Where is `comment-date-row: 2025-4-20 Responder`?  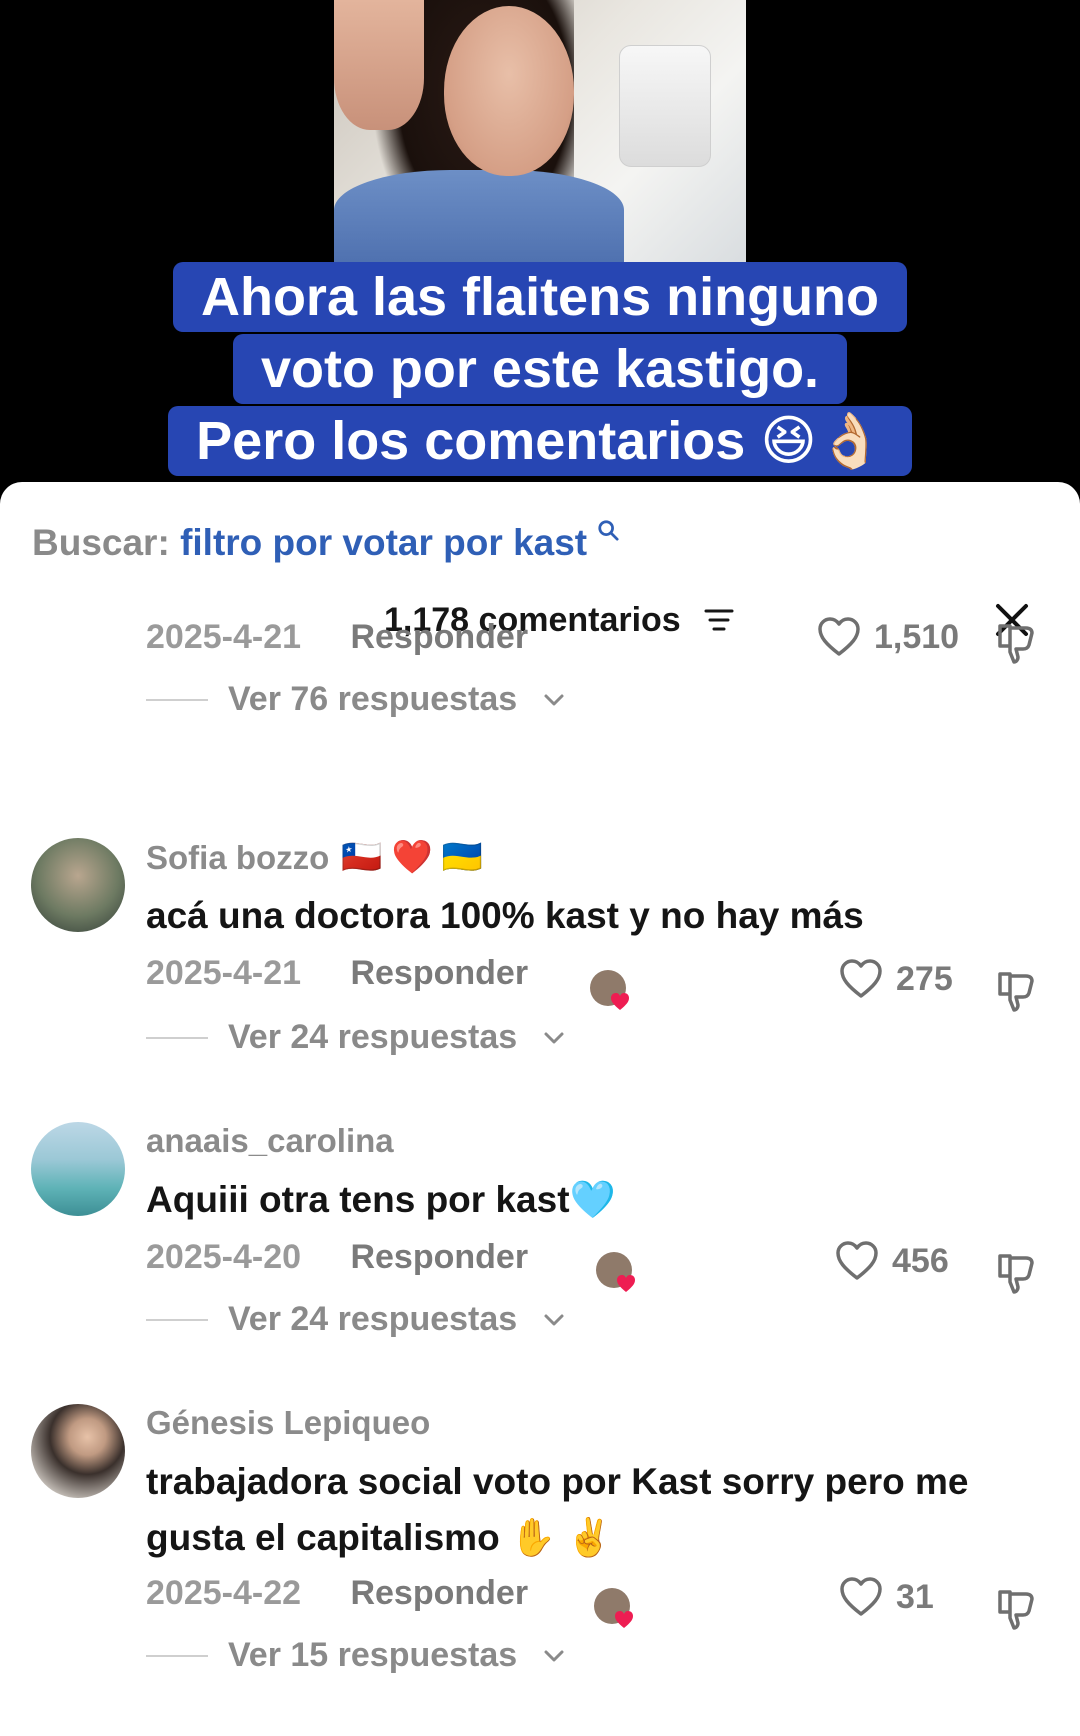
comment-date-row: 2025-4-20 Responder is located at coordinates (337, 1257).